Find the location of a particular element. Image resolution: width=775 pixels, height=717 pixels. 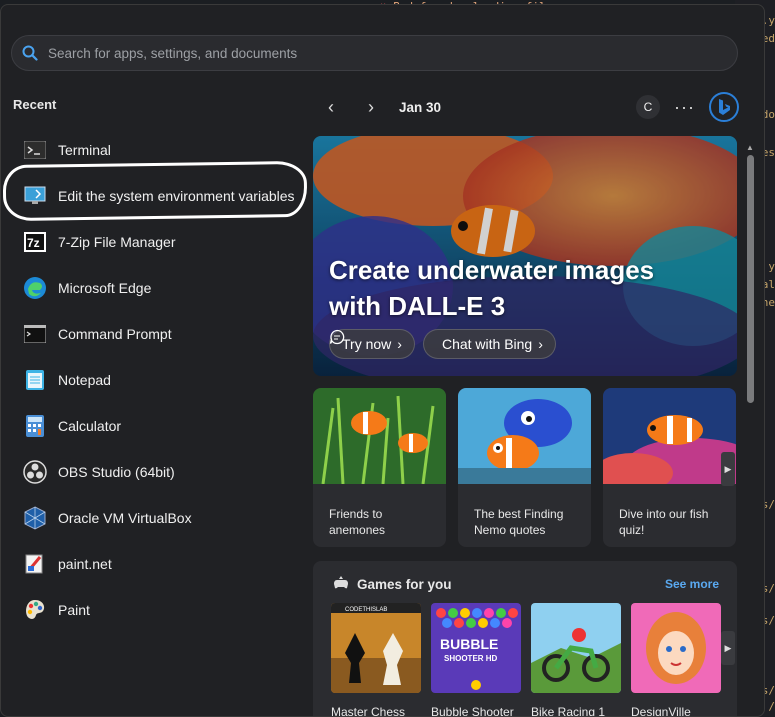

recent-item-virtualbox: Oracle VM VirtualBox is located at coordinates (156, 518).